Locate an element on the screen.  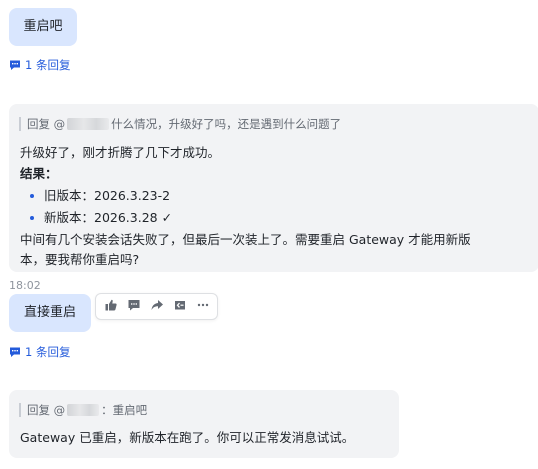
reply-quote: 回复 @ 什么情况，升级好了吗，还是遇到什么问题了 is located at coordinates (273, 124).